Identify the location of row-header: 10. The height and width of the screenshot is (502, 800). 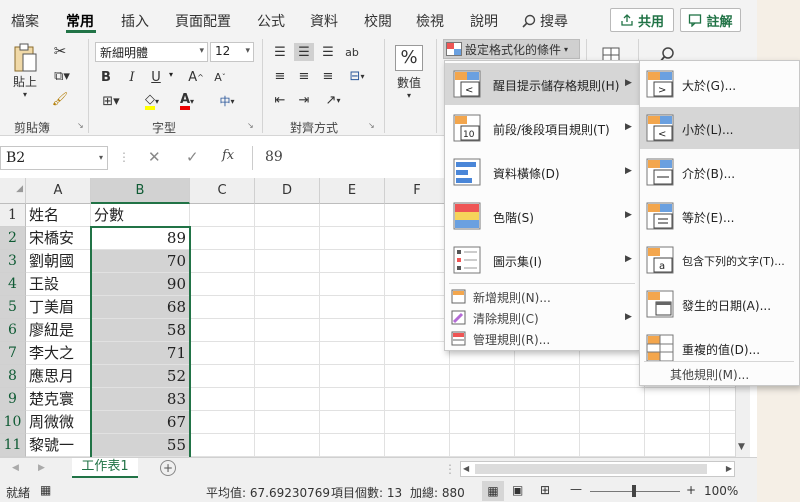
(13, 422).